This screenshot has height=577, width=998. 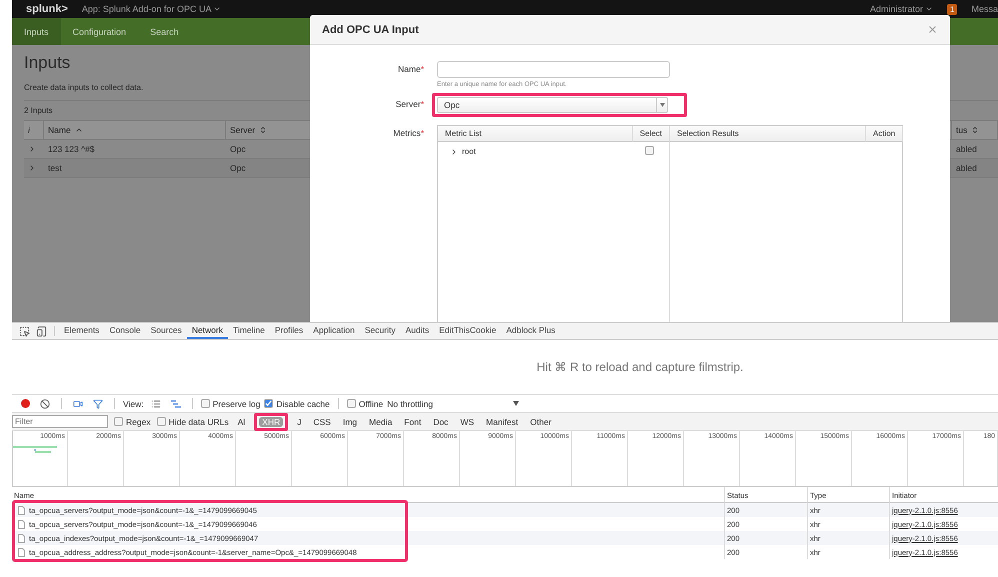 What do you see at coordinates (417, 331) in the screenshot?
I see `devtools-tab: Audits` at bounding box center [417, 331].